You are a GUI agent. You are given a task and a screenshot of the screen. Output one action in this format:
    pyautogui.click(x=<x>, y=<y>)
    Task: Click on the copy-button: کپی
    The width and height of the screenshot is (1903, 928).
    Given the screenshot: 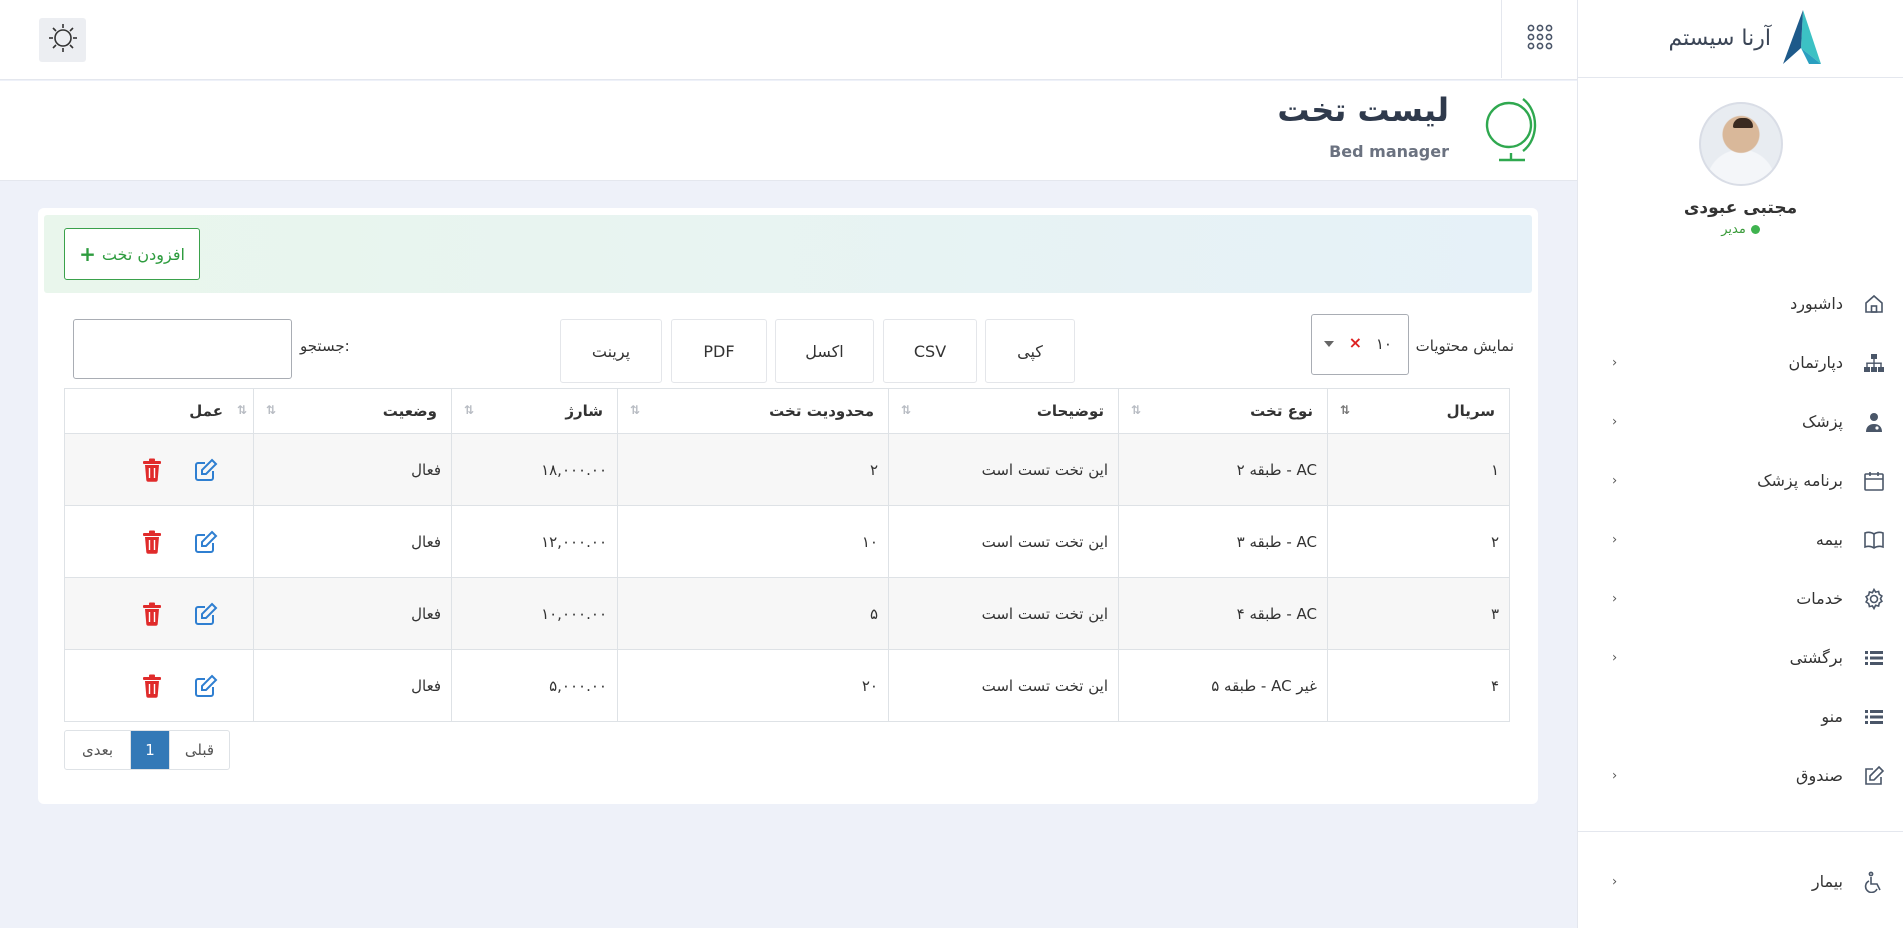 What is the action you would take?
    pyautogui.click(x=1030, y=351)
    